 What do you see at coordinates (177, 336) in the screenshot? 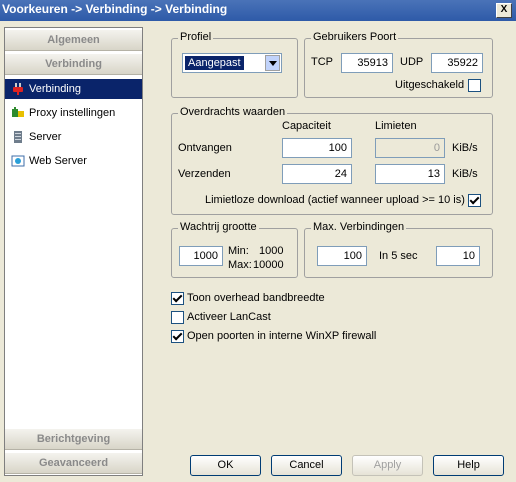
I see `firewall-checkbox` at bounding box center [177, 336].